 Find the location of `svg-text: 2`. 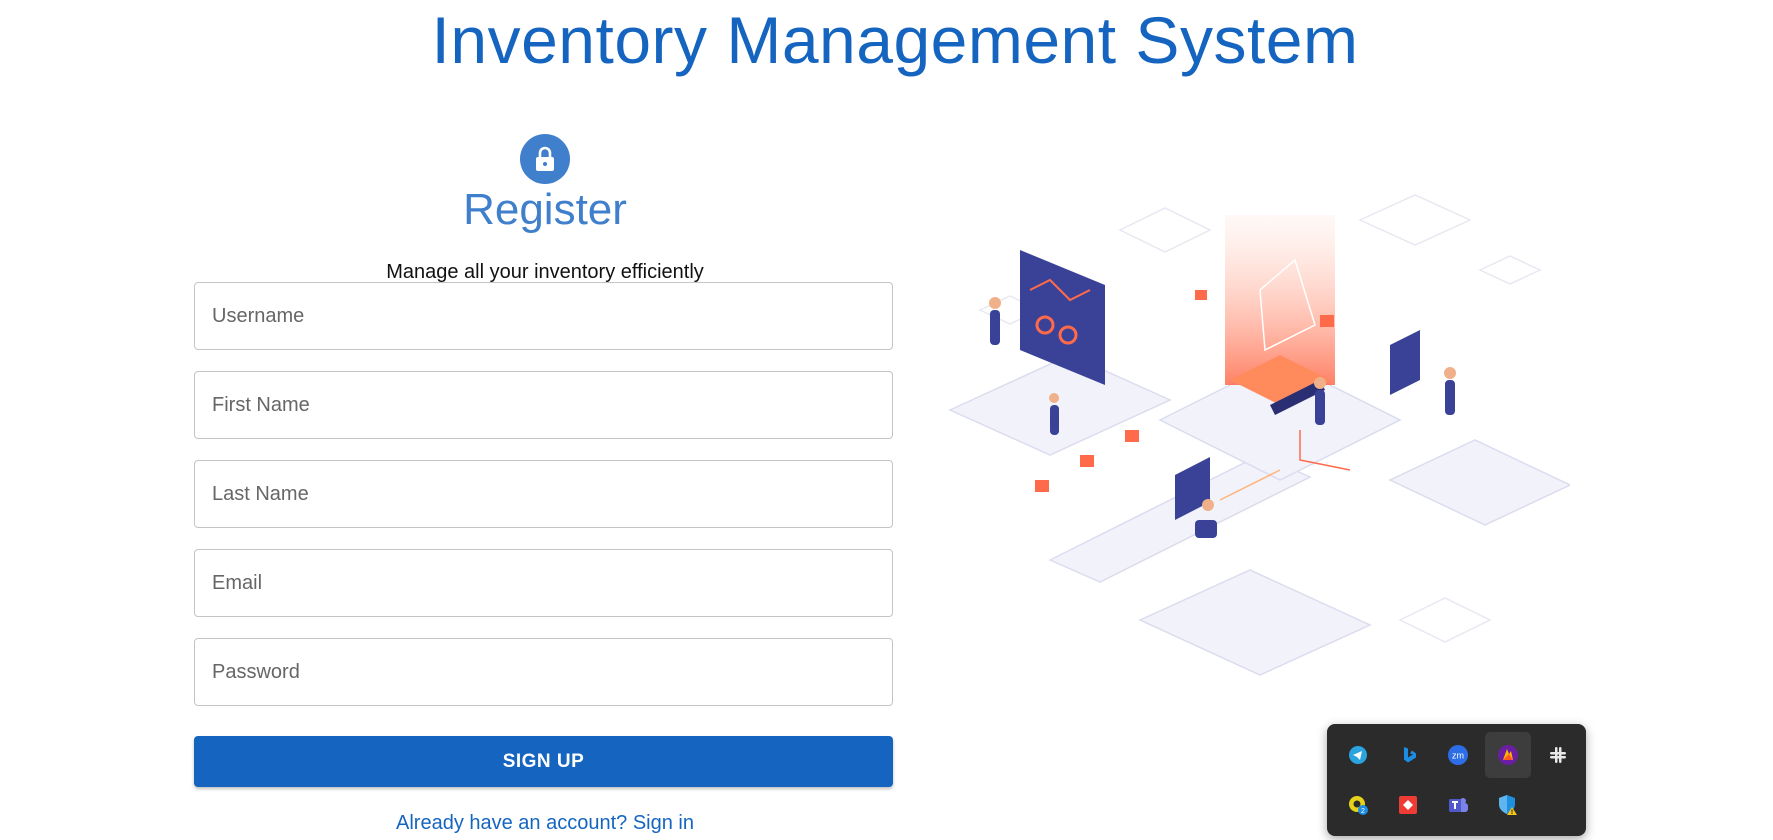

svg-text: 2 is located at coordinates (1363, 811).